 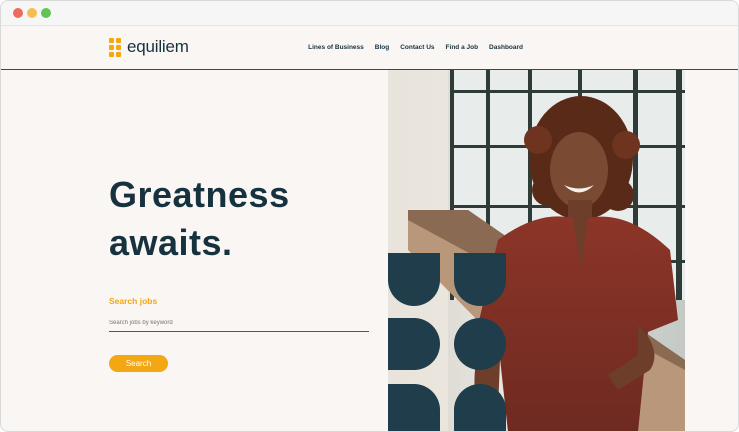 What do you see at coordinates (171, 242) in the screenshot?
I see `hero-headline-line-2: awaits.` at bounding box center [171, 242].